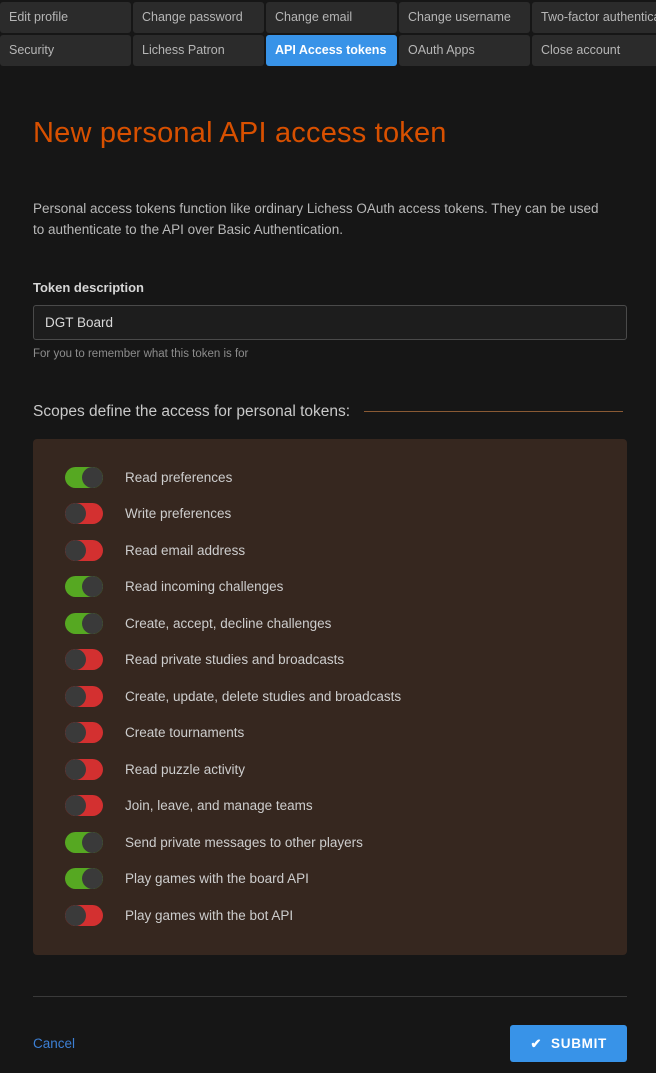  What do you see at coordinates (179, 477) in the screenshot?
I see `scope-label: Read preferences` at bounding box center [179, 477].